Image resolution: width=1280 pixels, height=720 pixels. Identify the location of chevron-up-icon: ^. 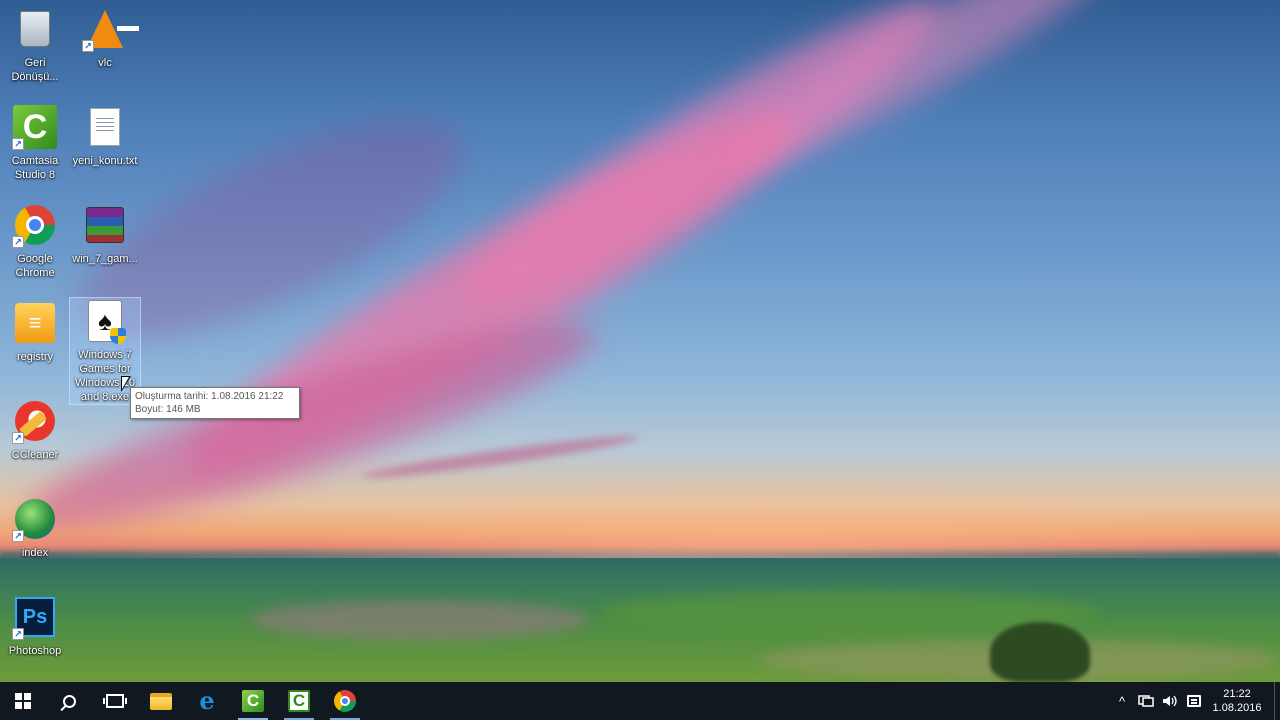
(1122, 701).